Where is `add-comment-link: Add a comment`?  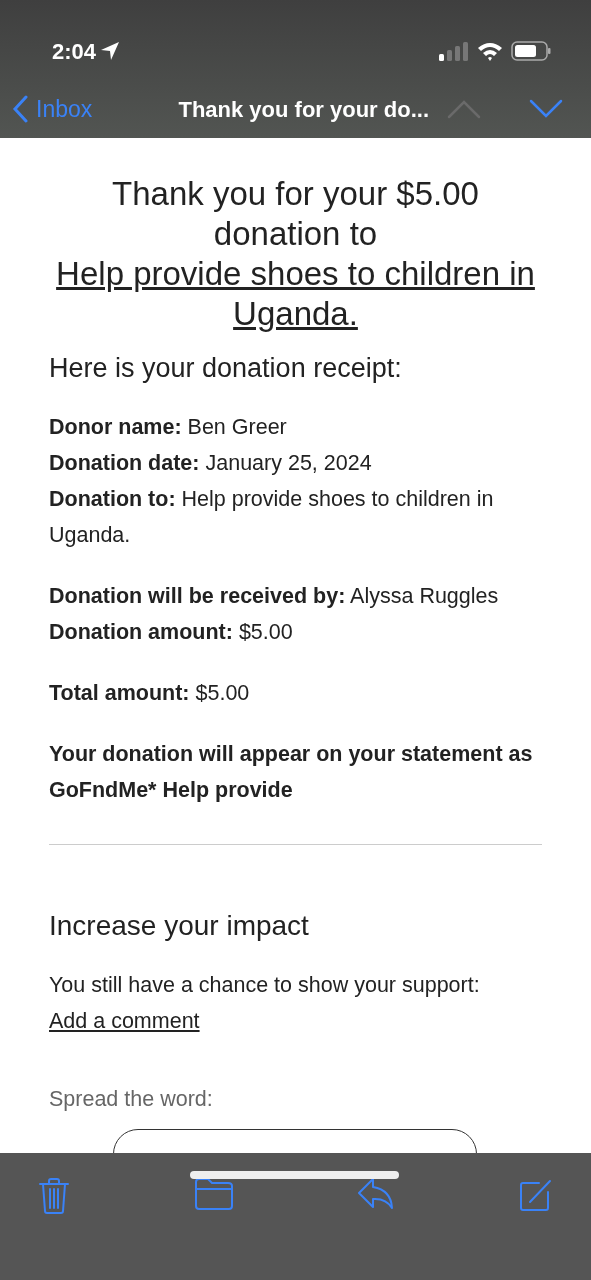 add-comment-link: Add a comment is located at coordinates (124, 1020).